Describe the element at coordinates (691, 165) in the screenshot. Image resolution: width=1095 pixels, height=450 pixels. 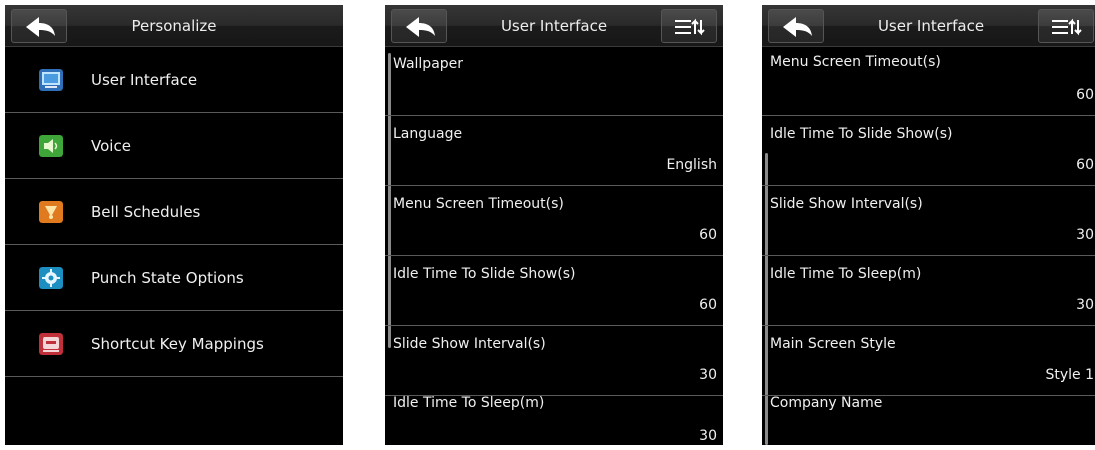
I see `setting-value: English` at that location.